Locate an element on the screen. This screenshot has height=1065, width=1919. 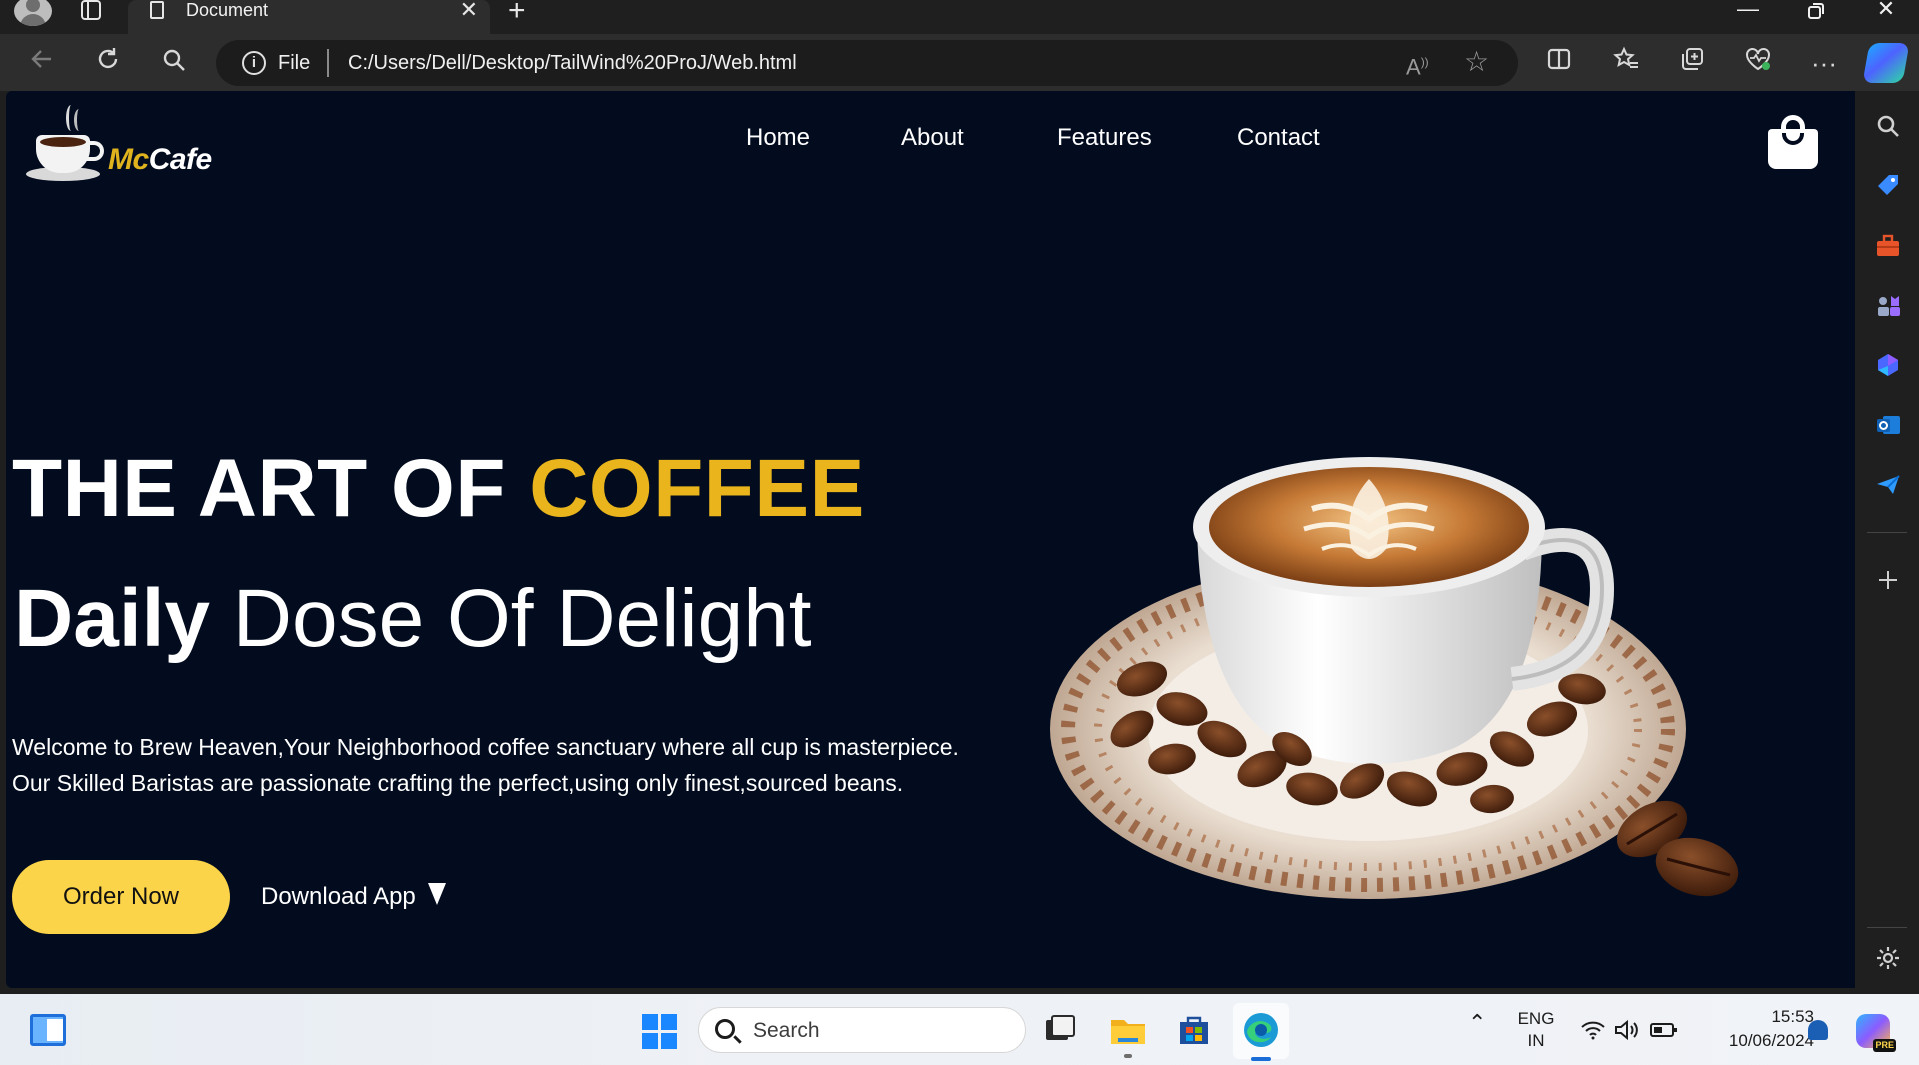
coffee-cup-image is located at coordinates (1394, 678).